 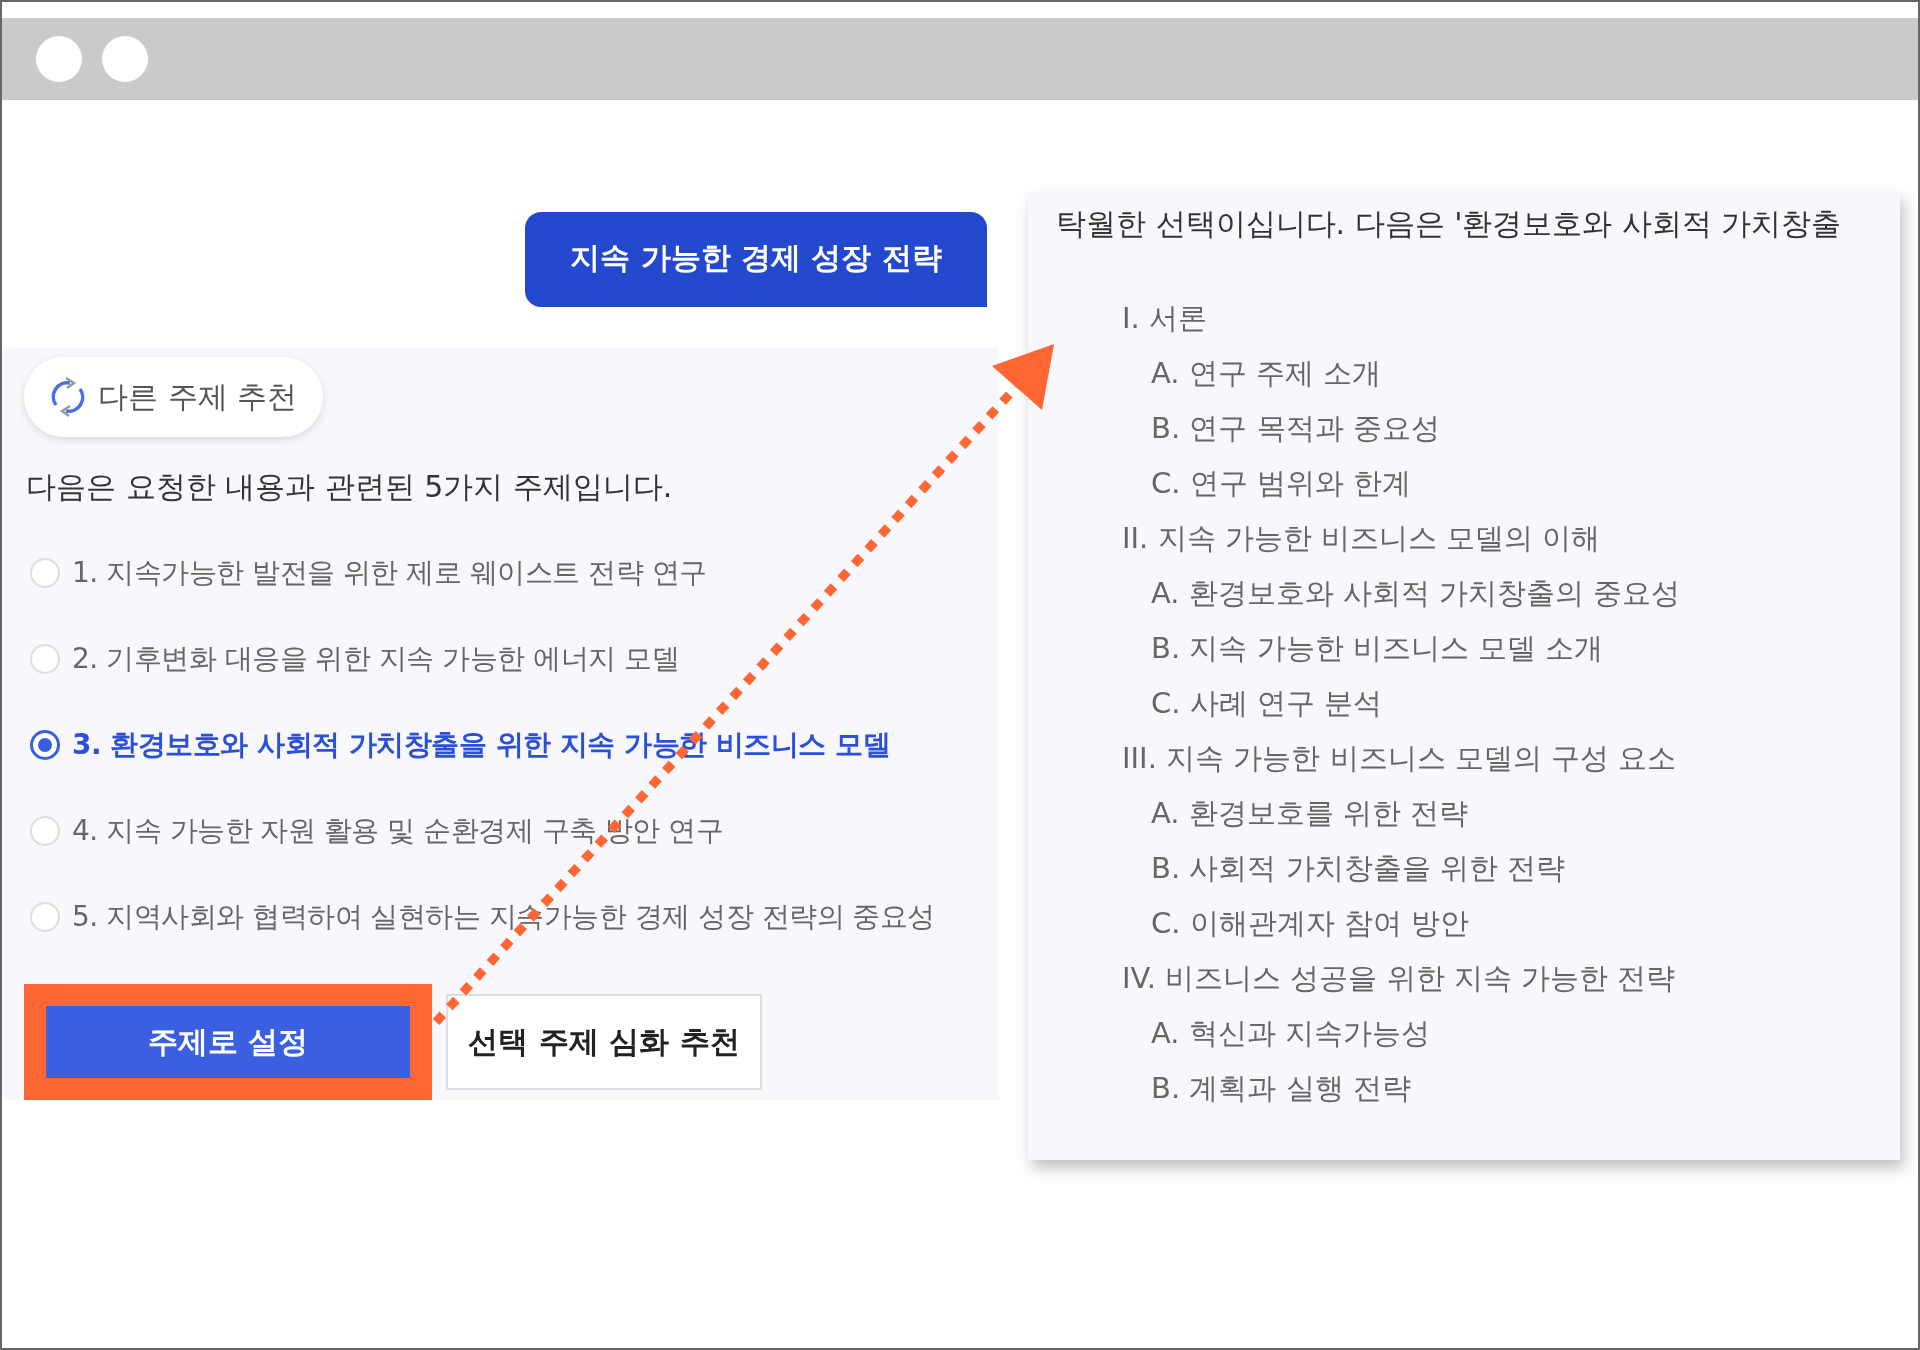 I want to click on outline-item: A. 환경보호를 위한 전략, so click(x=1310, y=813).